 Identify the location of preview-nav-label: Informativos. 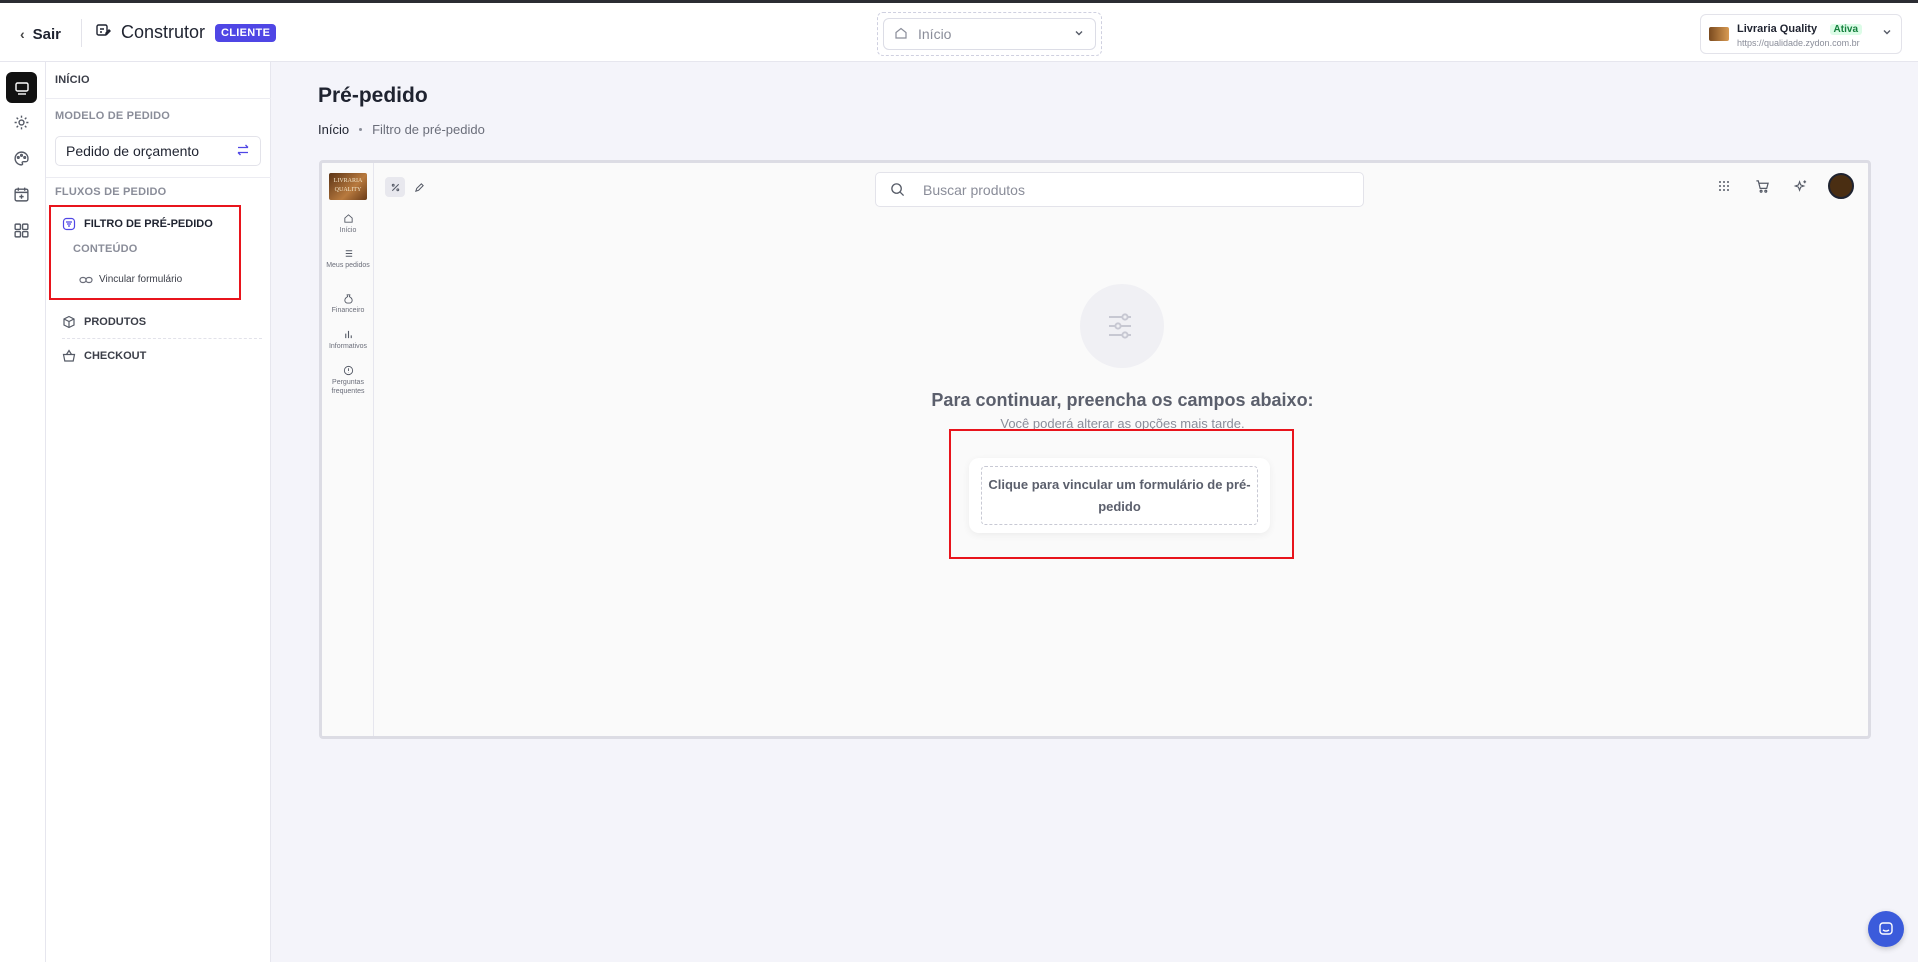
(348, 346).